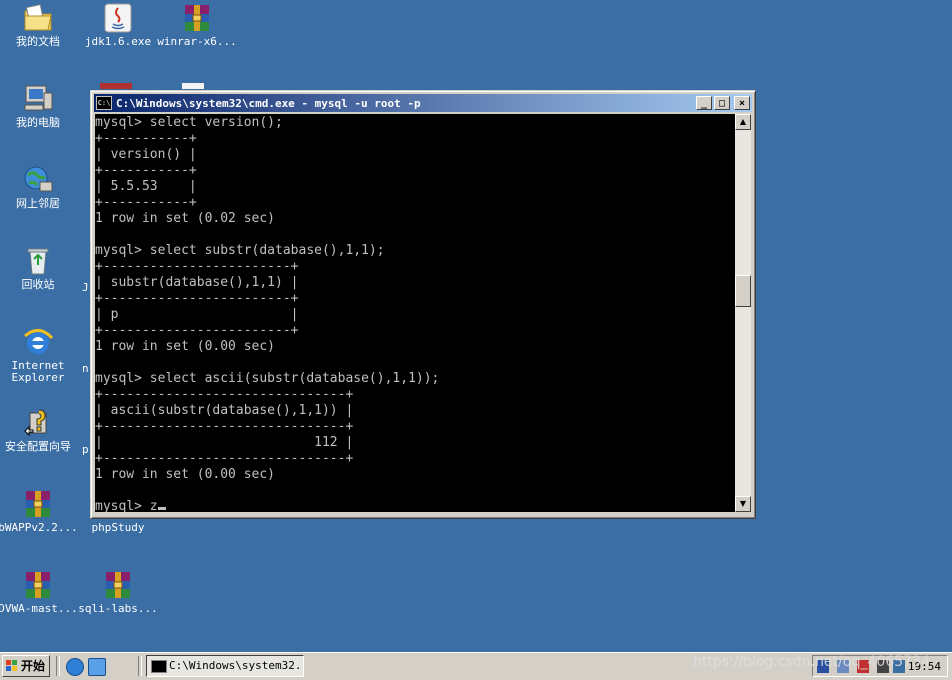  I want to click on start-label: 开始, so click(33, 666).